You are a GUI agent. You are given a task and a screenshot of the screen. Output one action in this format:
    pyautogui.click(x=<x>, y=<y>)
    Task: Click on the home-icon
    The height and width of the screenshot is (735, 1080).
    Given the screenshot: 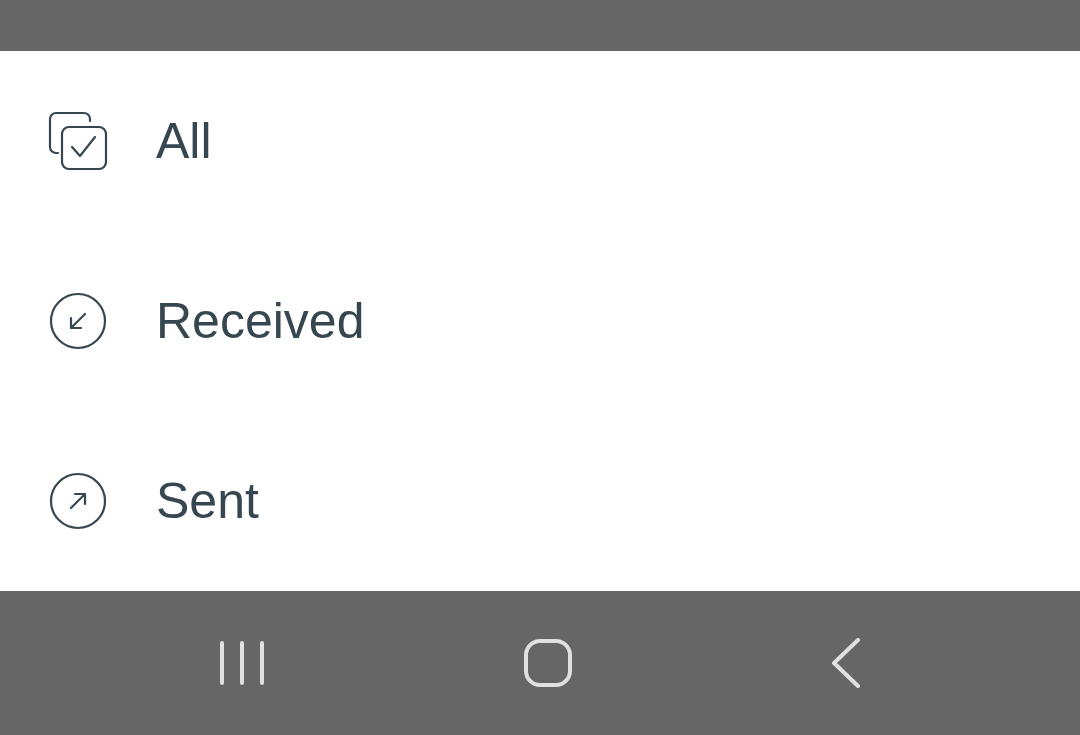 What is the action you would take?
    pyautogui.click(x=548, y=663)
    